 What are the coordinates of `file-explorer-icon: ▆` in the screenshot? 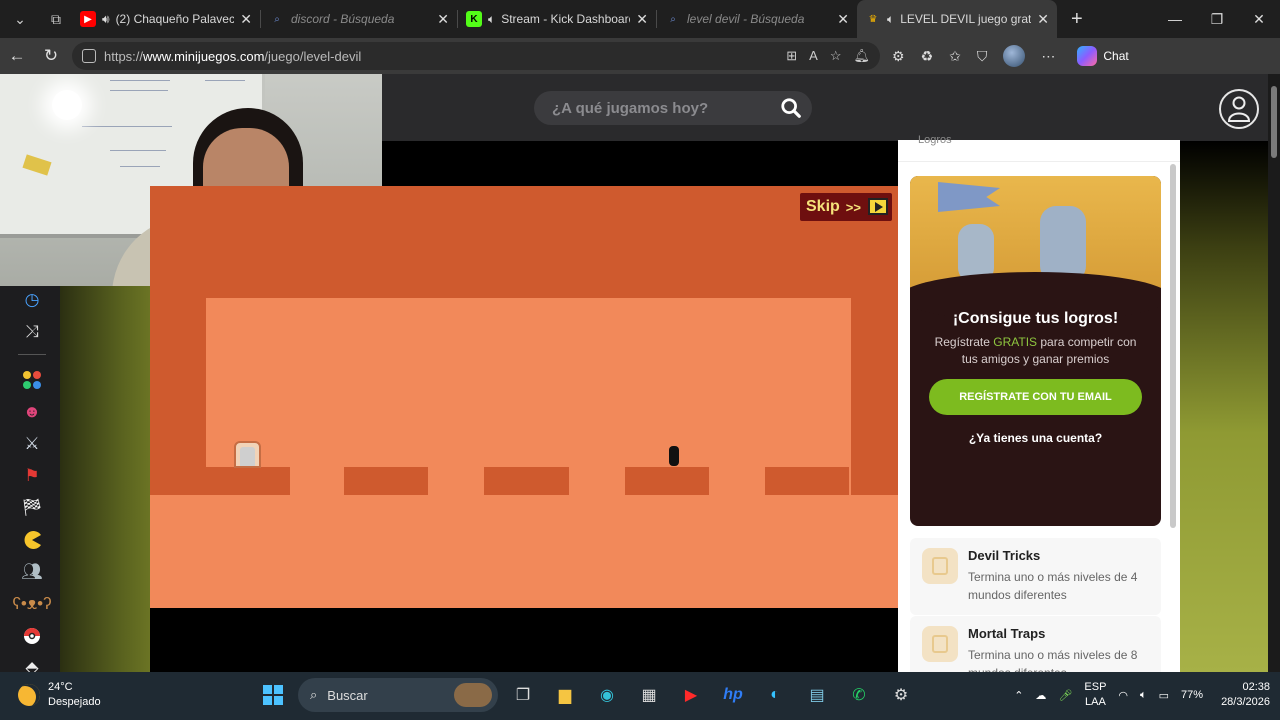 It's located at (565, 695).